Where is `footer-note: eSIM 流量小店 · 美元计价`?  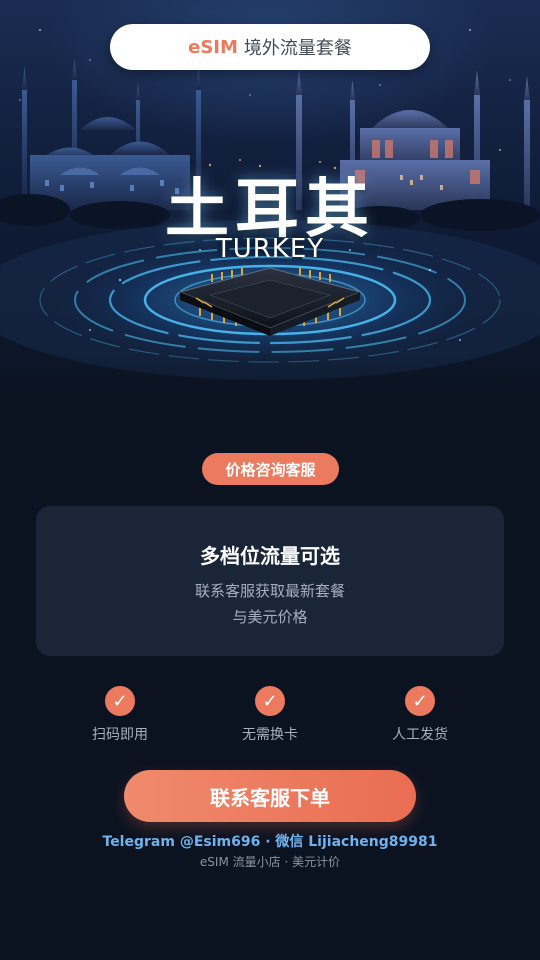 footer-note: eSIM 流量小店 · 美元计价 is located at coordinates (270, 862).